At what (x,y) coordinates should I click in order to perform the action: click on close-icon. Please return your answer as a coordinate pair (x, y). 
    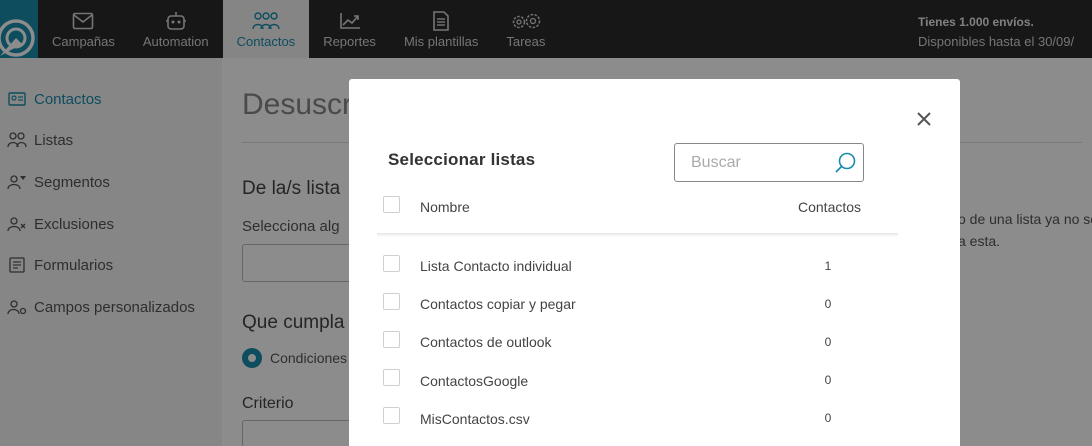
    Looking at the image, I should click on (924, 119).